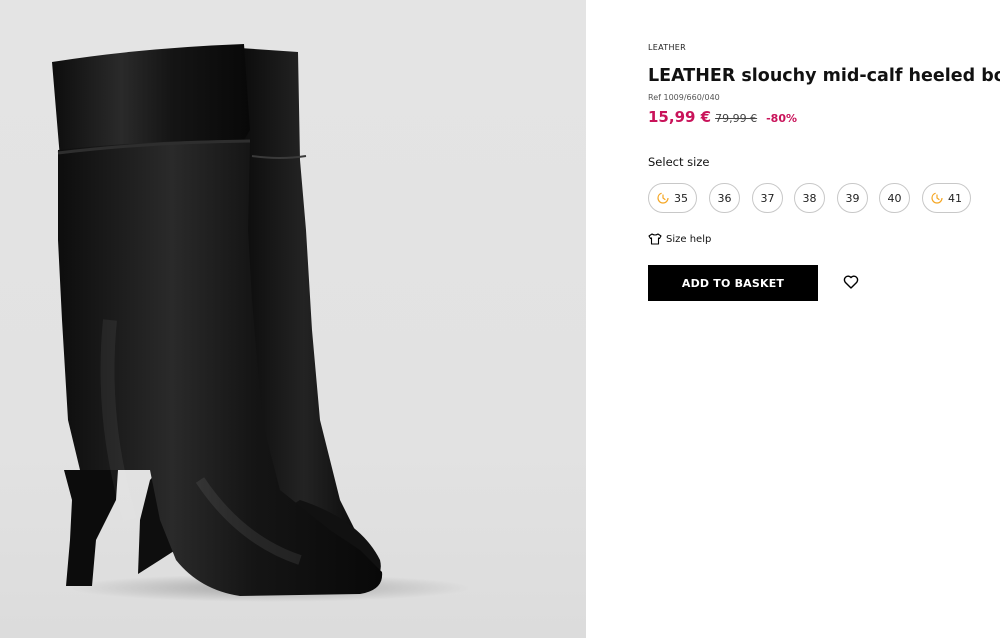 The image size is (1000, 638). Describe the element at coordinates (824, 76) in the screenshot. I see `product-title: LEATHER slouchy mid-calf heeled boots` at that location.